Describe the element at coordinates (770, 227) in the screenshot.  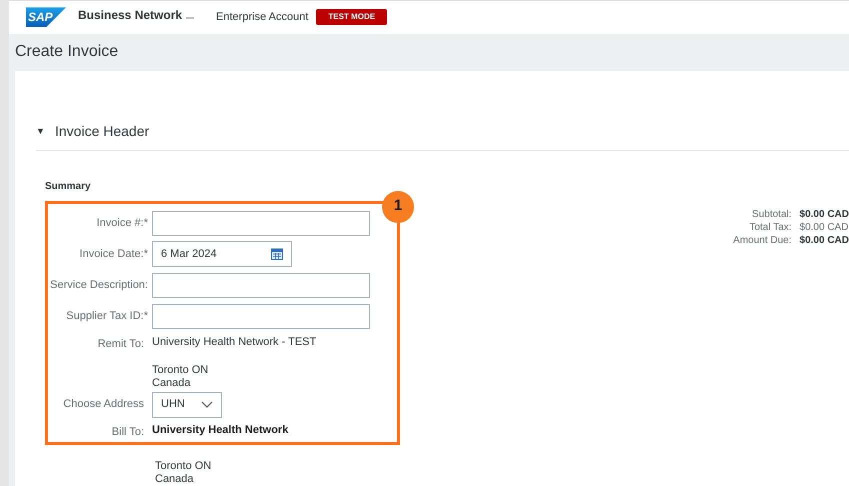
I see `total-label: Total Tax:` at that location.